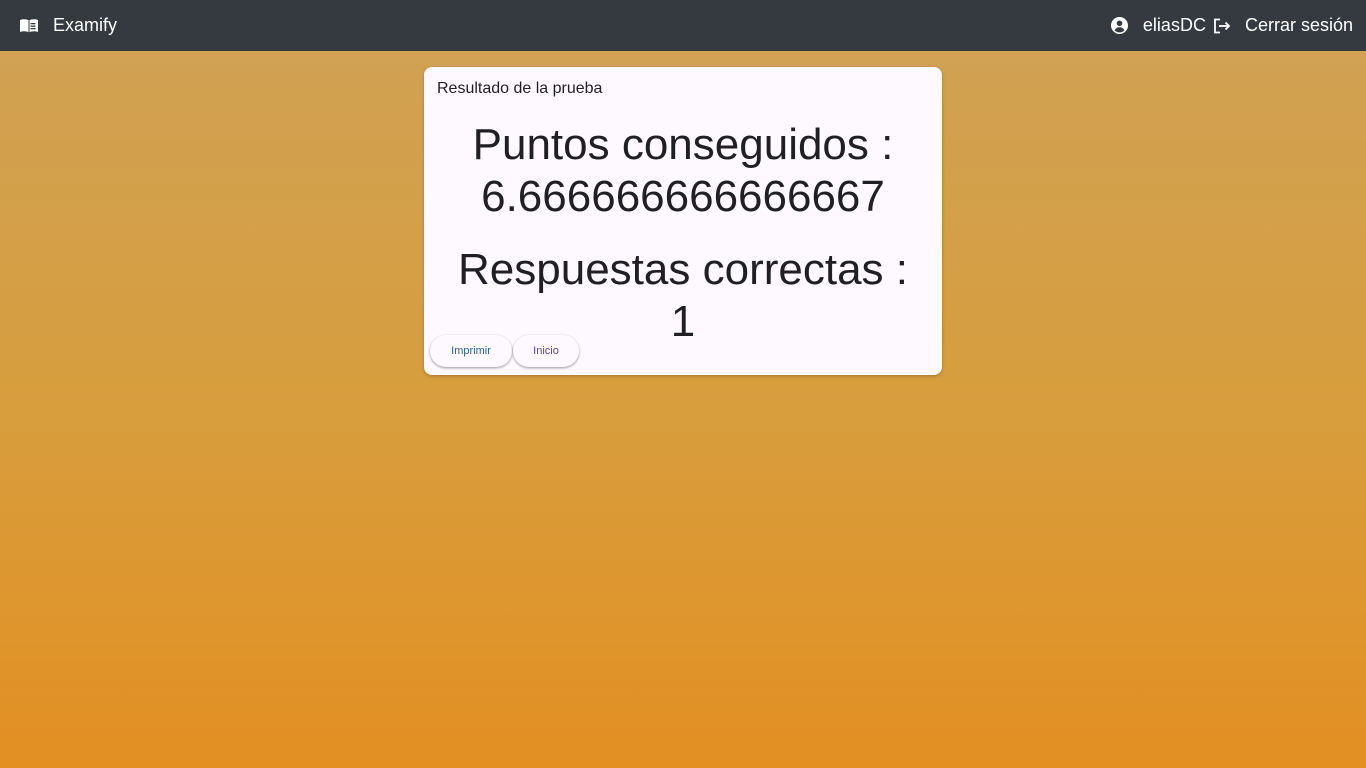  Describe the element at coordinates (520, 88) in the screenshot. I see `card-title: Resultado de la prueba` at that location.